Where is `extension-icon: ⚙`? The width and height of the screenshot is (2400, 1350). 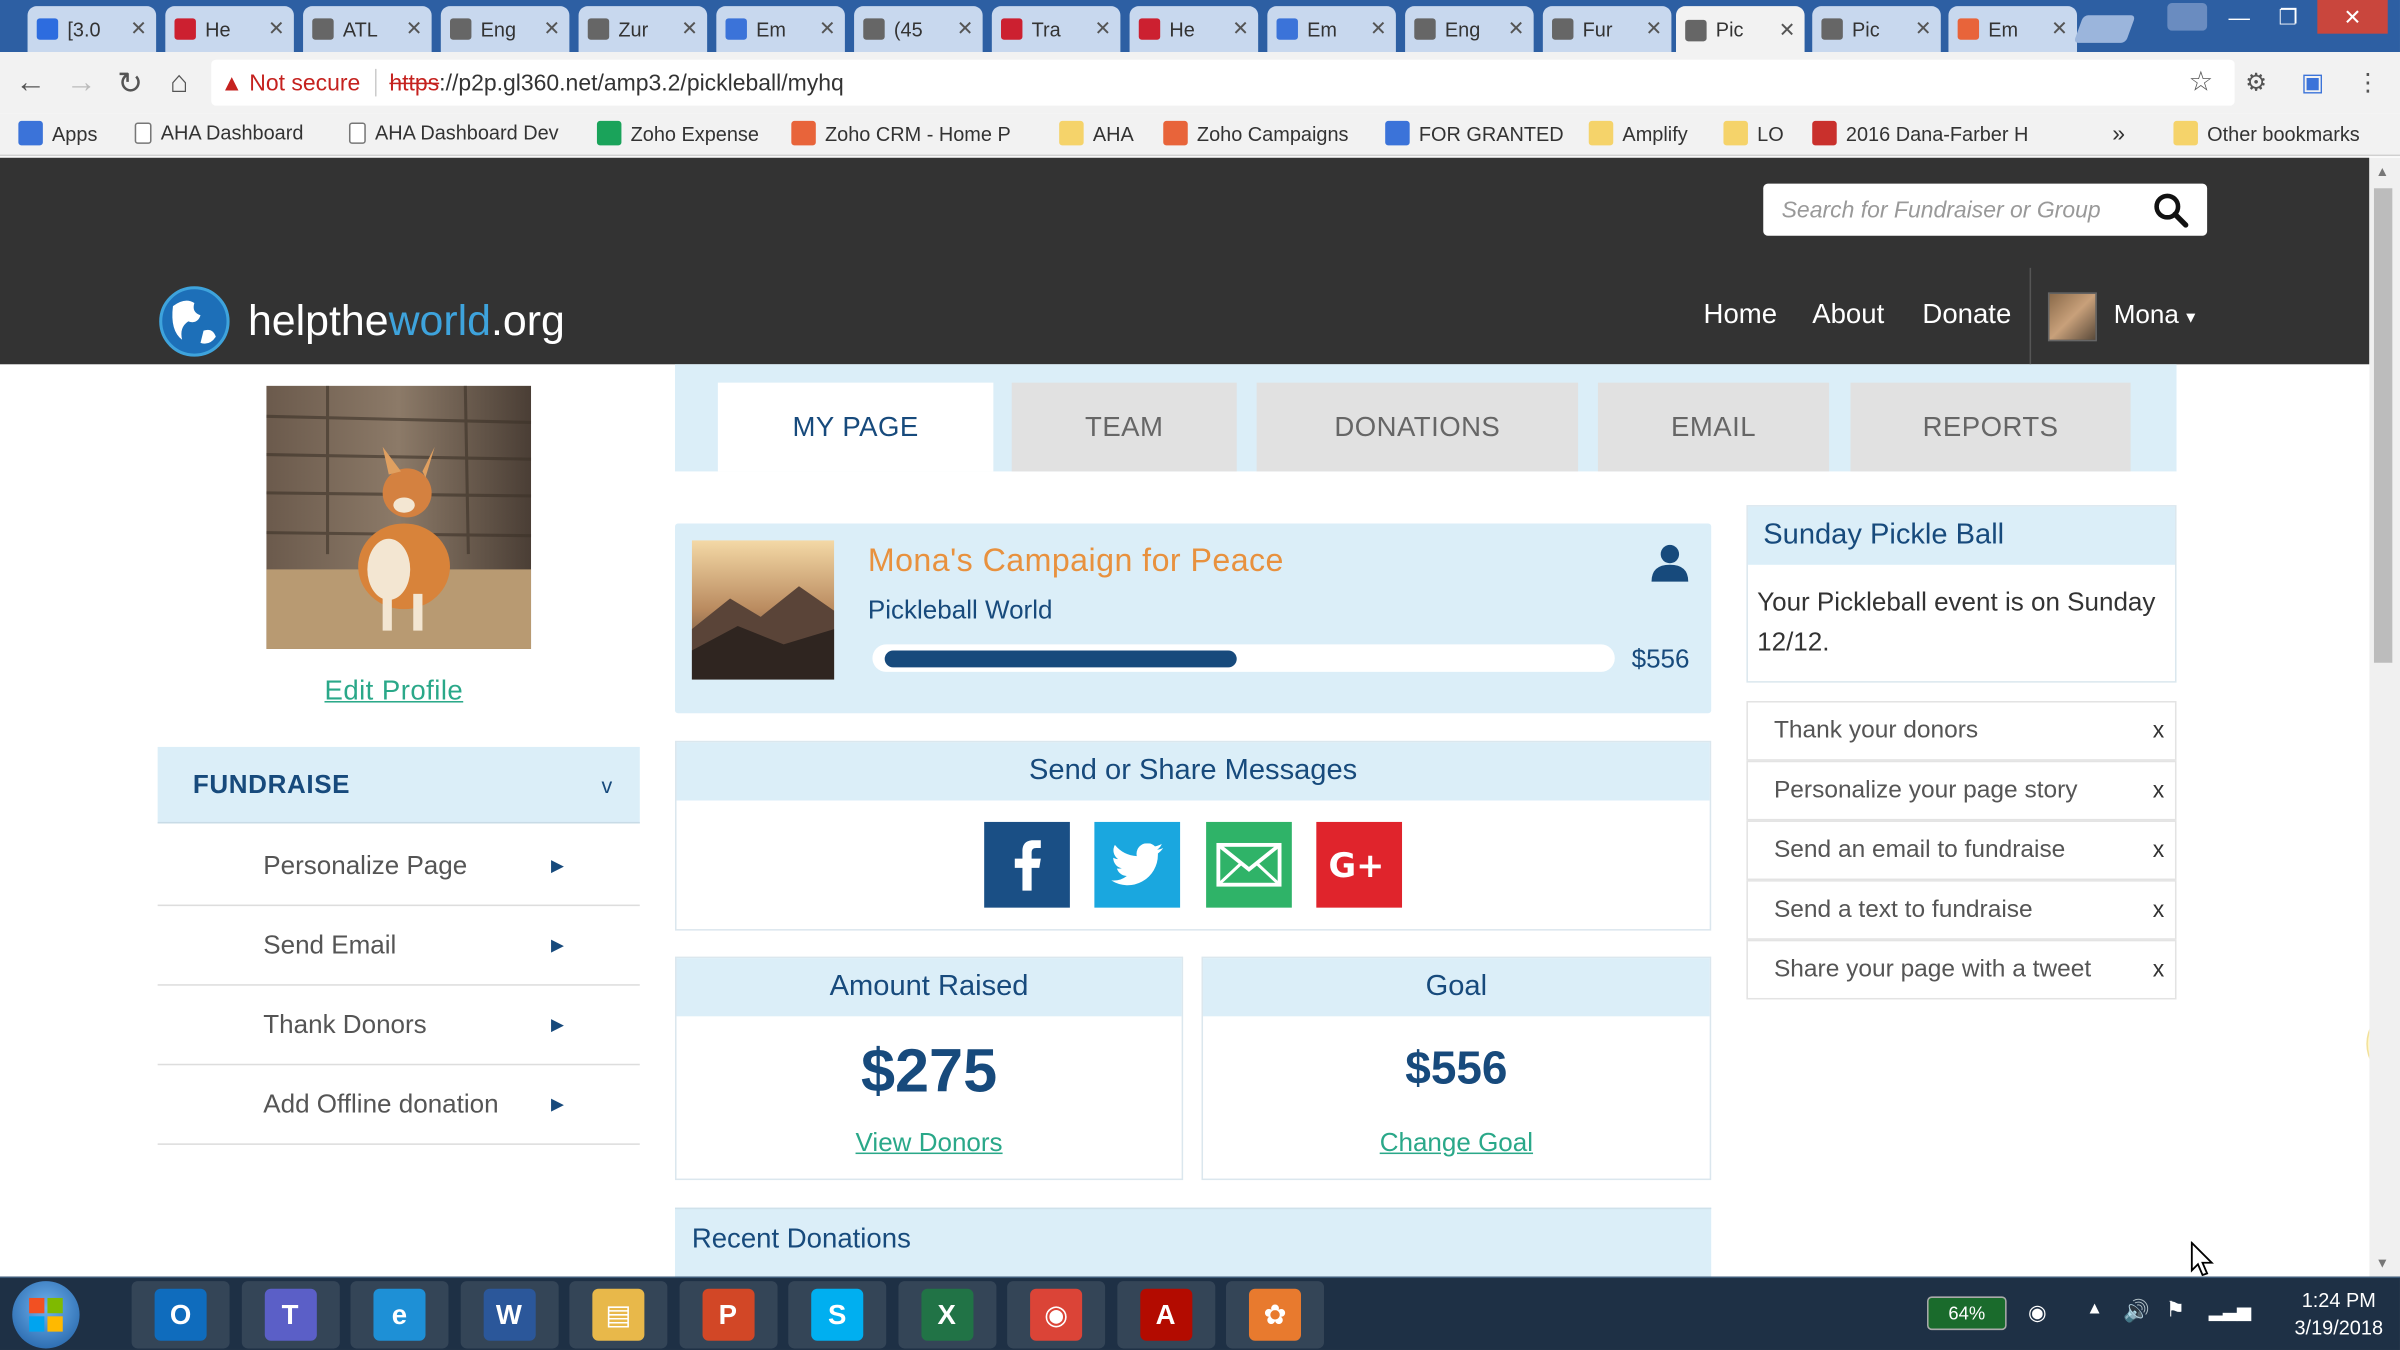 extension-icon: ⚙ is located at coordinates (2256, 82).